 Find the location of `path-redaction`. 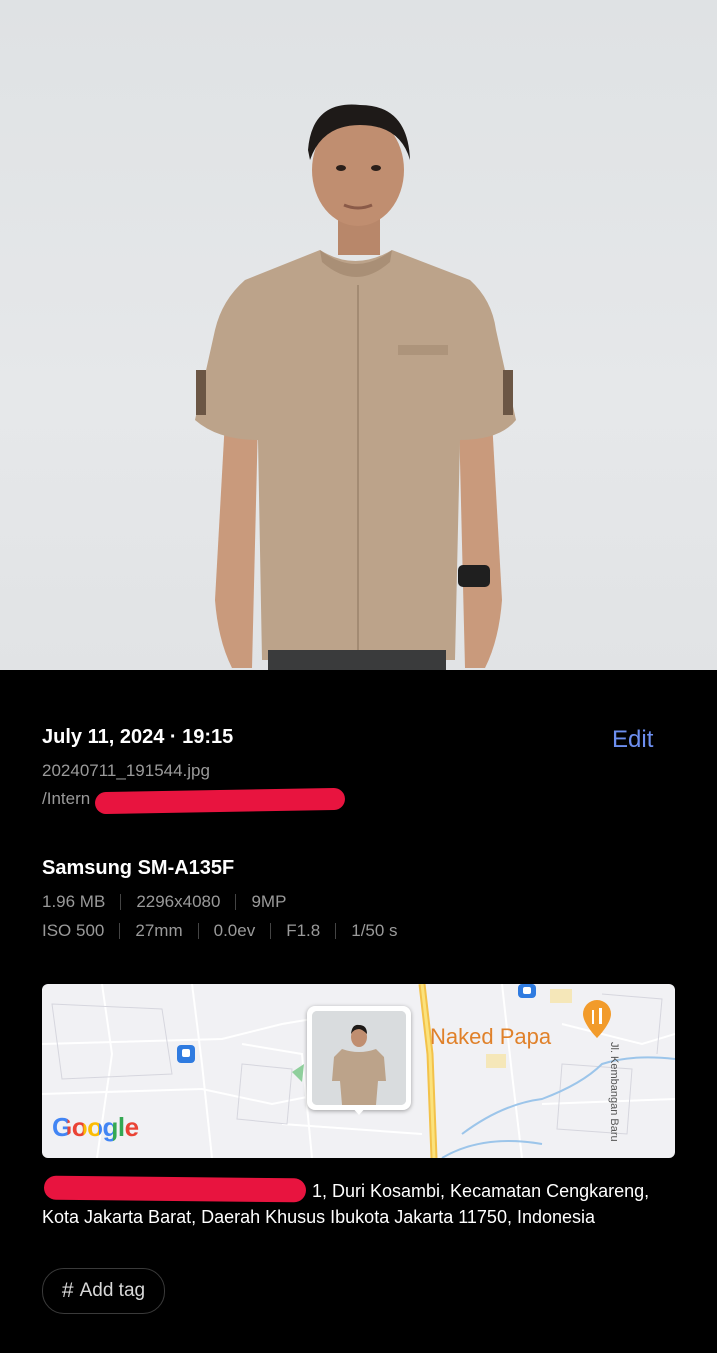

path-redaction is located at coordinates (220, 801).